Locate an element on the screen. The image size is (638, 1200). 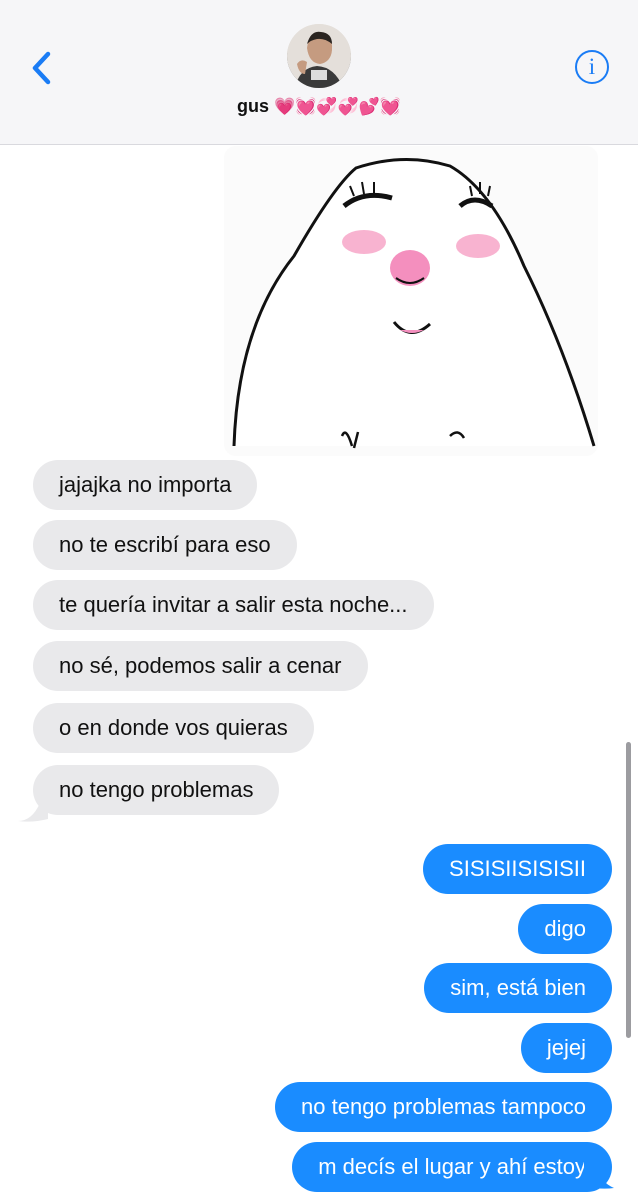
message-text: jejej is located at coordinates (566, 1047).